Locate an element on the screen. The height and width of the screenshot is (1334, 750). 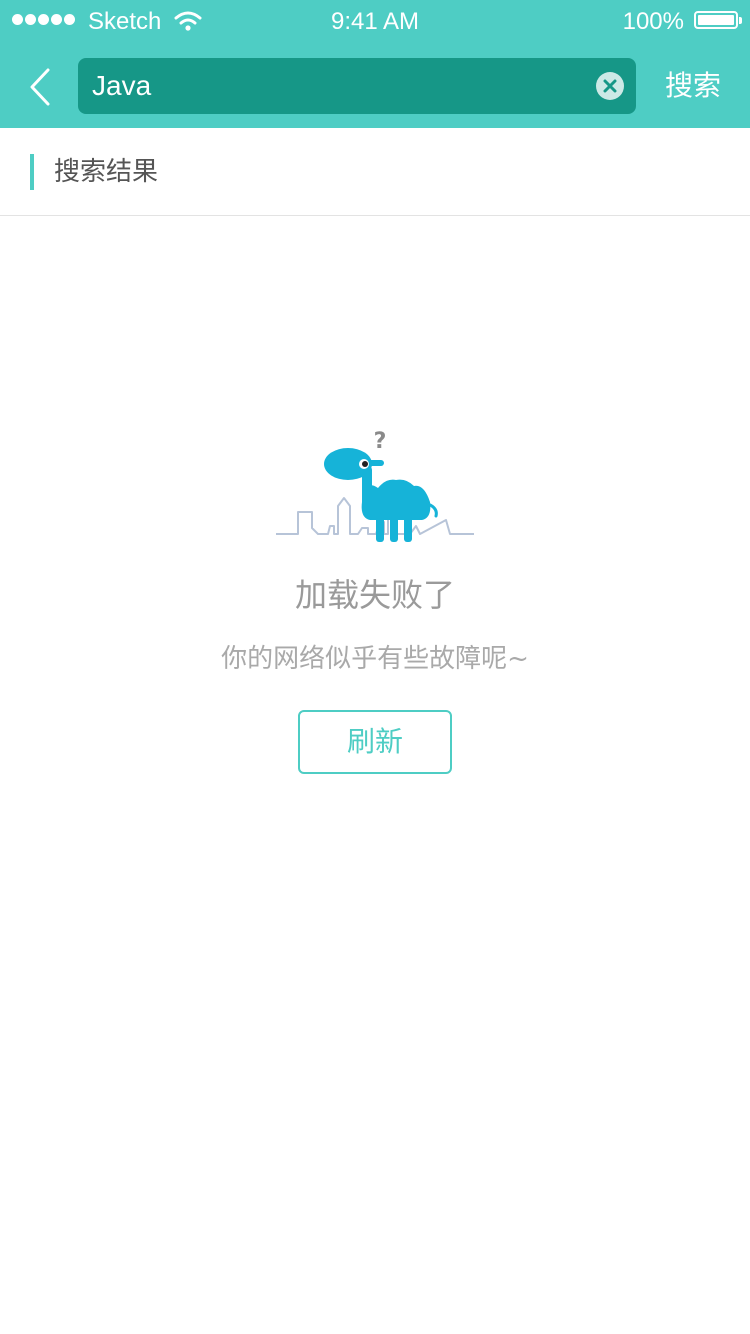
camel-error-illustration: ? is located at coordinates (375, 485).